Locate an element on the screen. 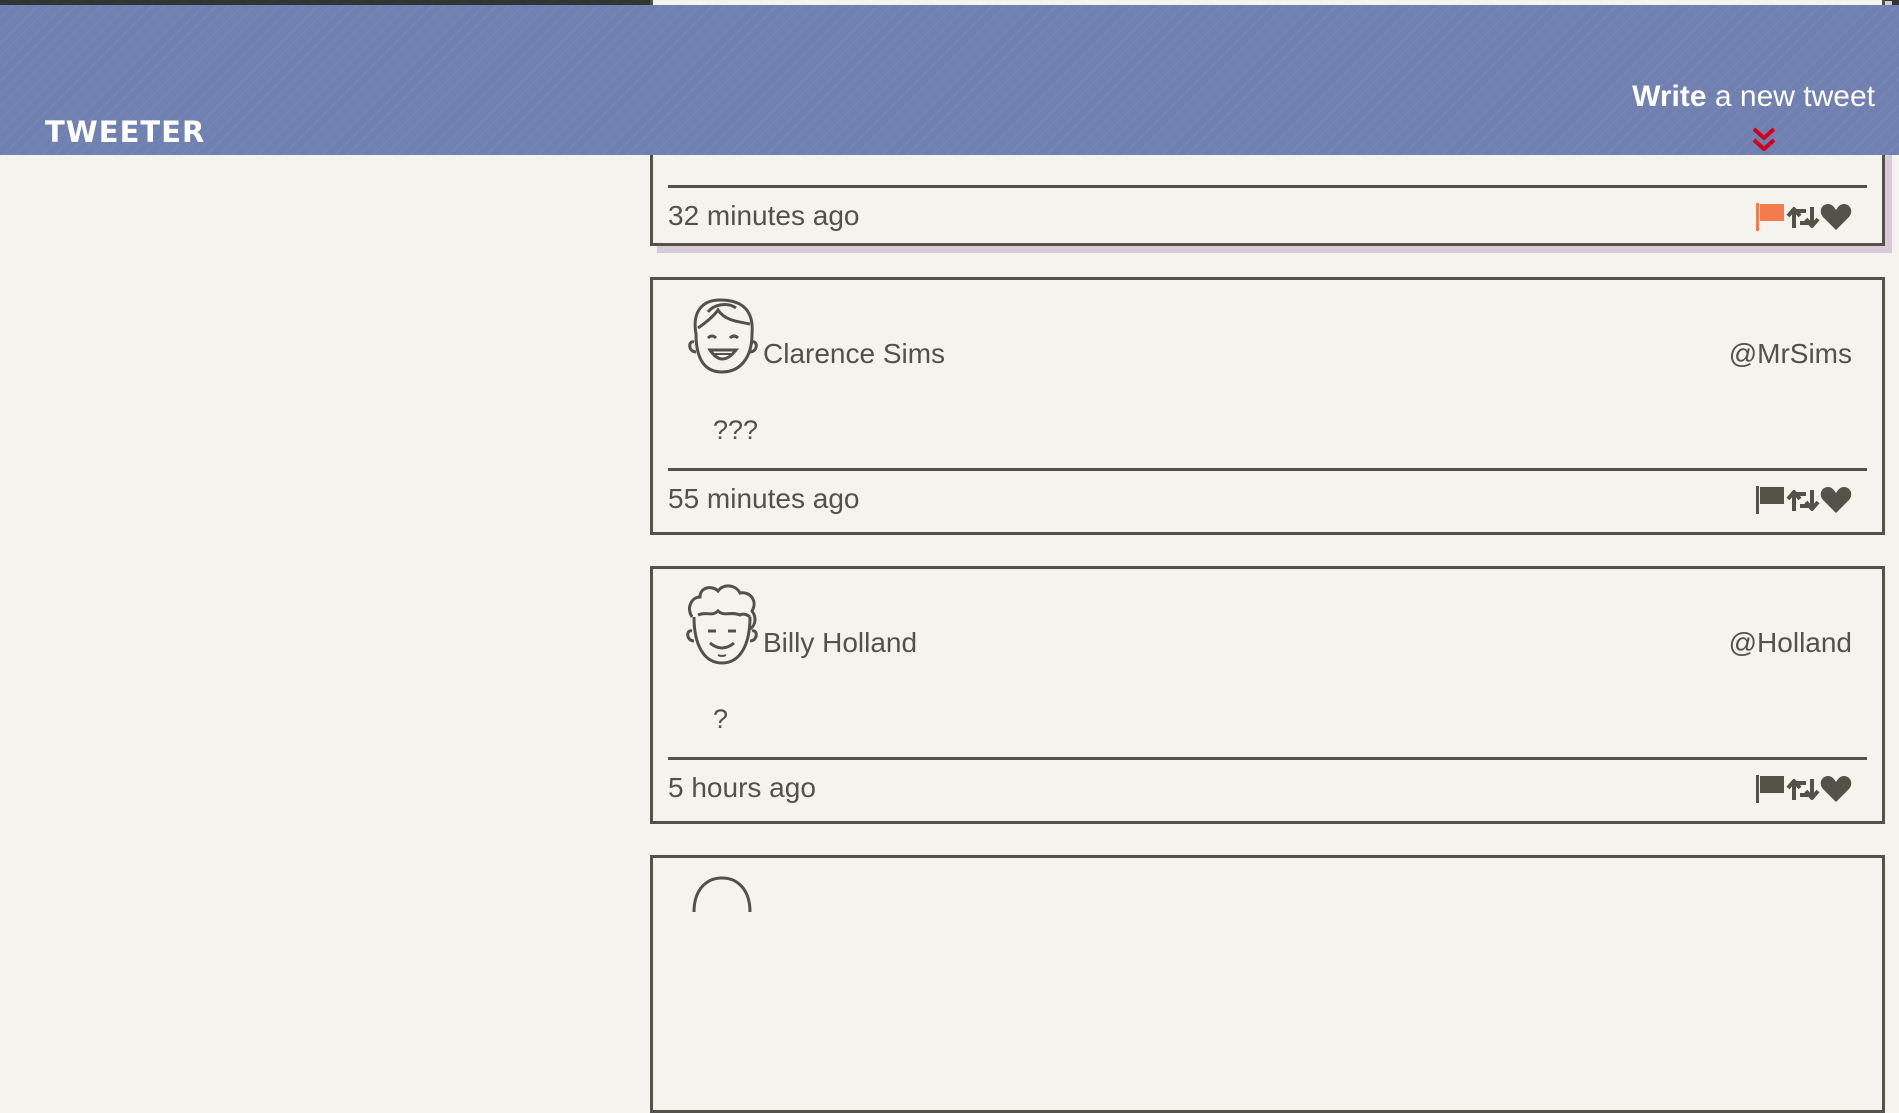  brand-logo: TWEETER is located at coordinates (125, 132).